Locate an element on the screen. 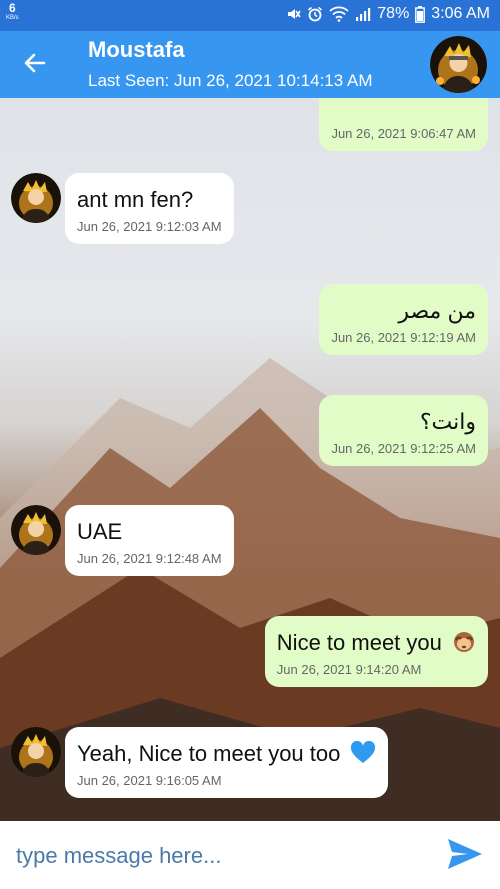 The image size is (500, 889). message-text is located at coordinates (403, 109).